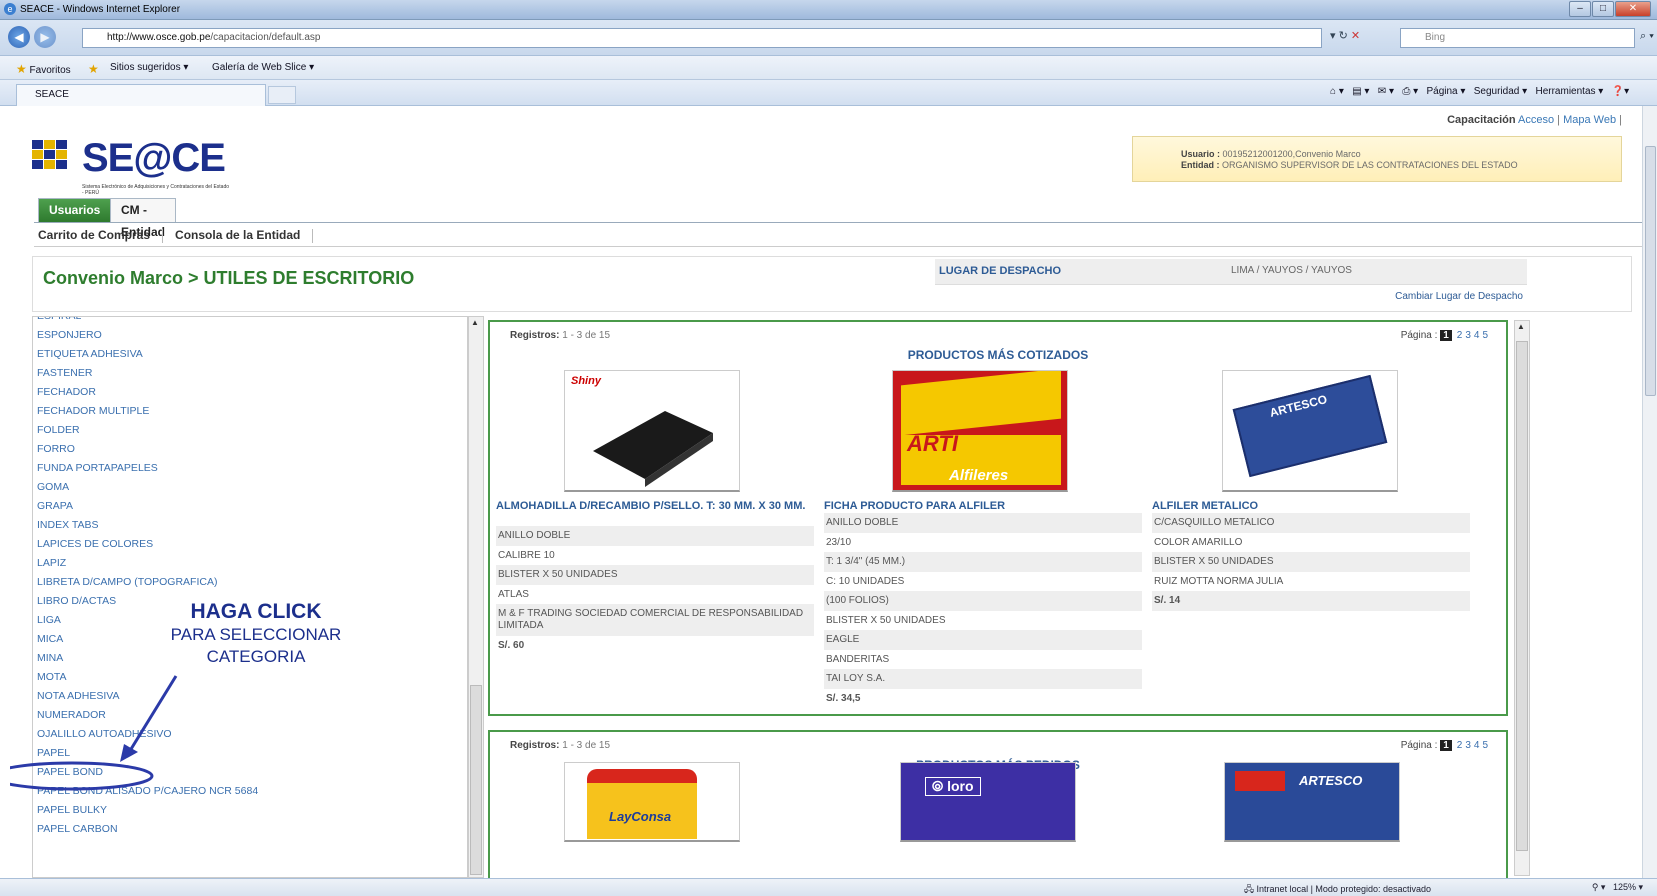 The width and height of the screenshot is (1657, 896). Describe the element at coordinates (256, 656) in the screenshot. I see `annotation-line2: CATEGORIA` at that location.